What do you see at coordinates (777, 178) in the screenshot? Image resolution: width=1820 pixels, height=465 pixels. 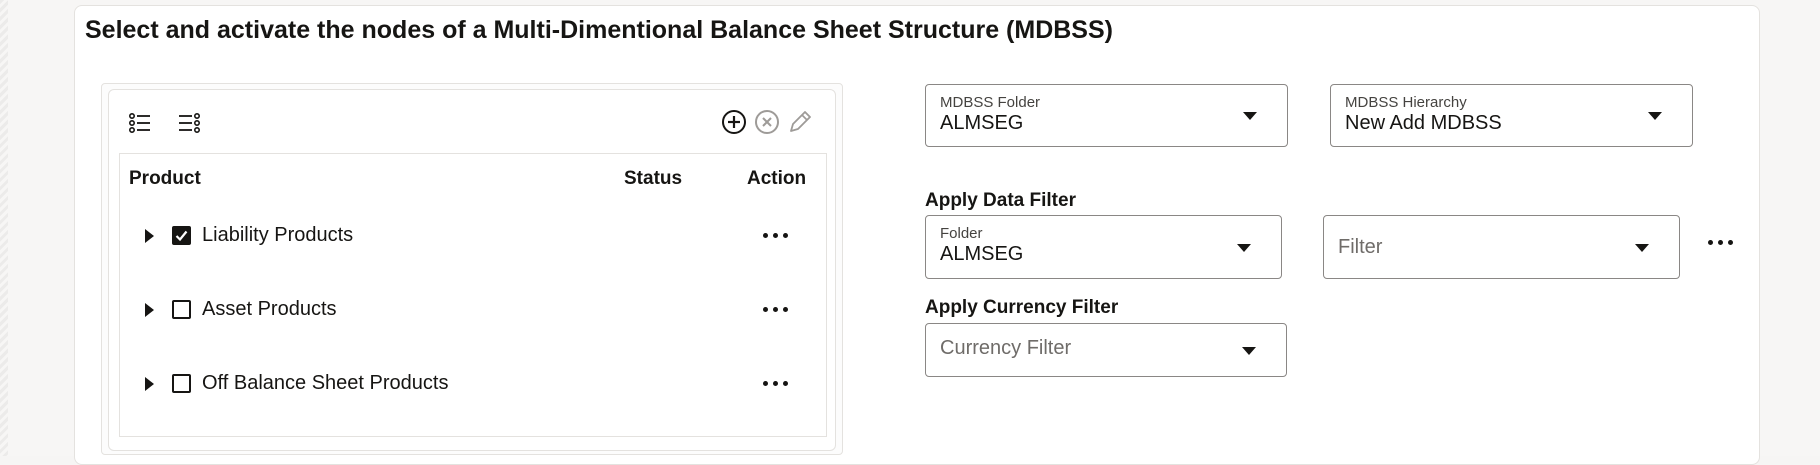 I see `column-header-action: Action` at bounding box center [777, 178].